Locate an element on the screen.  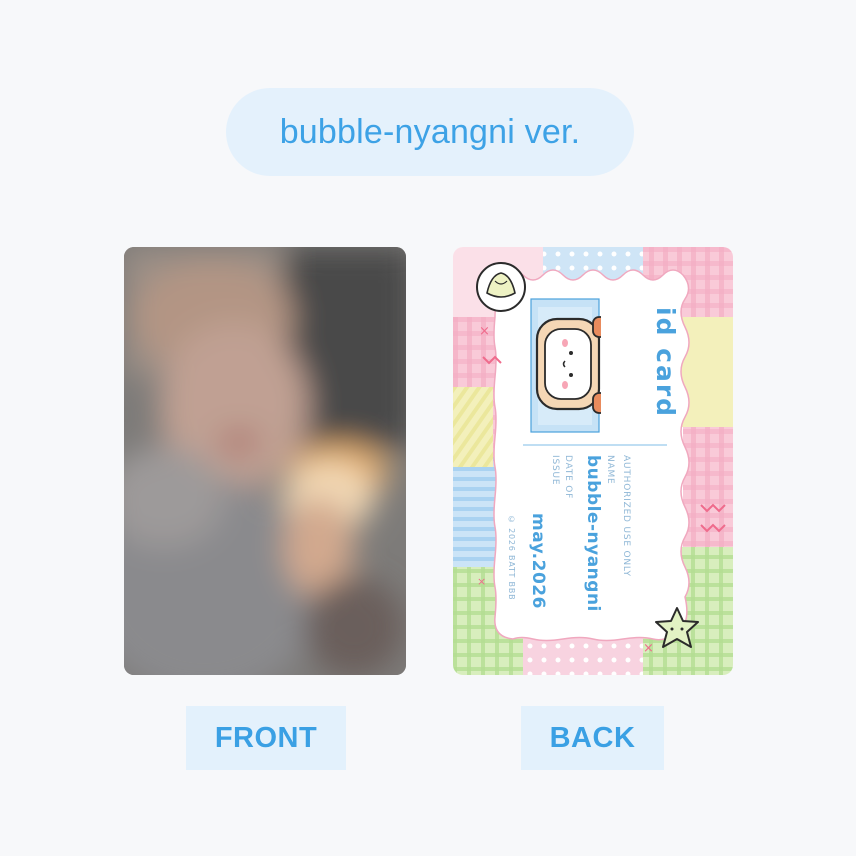
id-card-title: id card is located at coordinates (665, 363).